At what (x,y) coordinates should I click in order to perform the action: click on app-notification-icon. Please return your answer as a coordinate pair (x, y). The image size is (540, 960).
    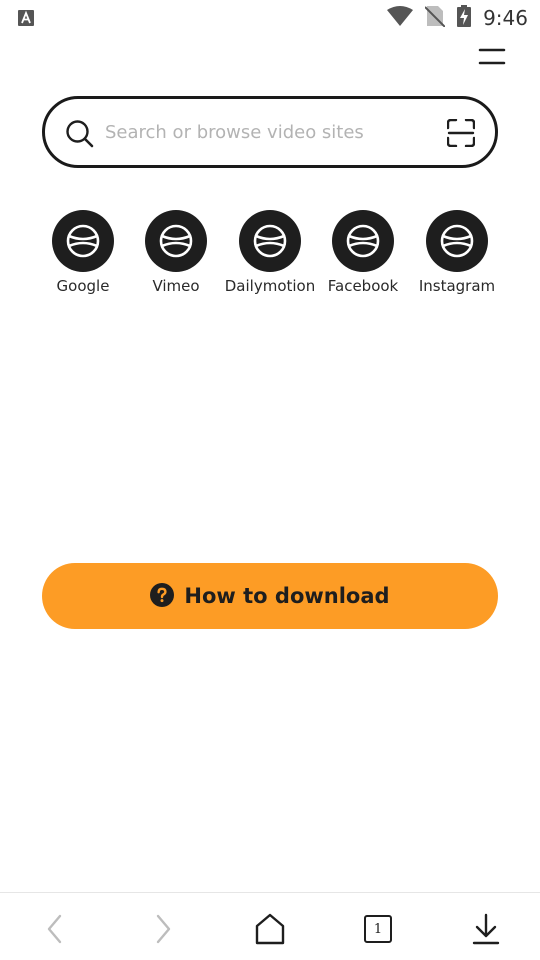
    Looking at the image, I should click on (26, 20).